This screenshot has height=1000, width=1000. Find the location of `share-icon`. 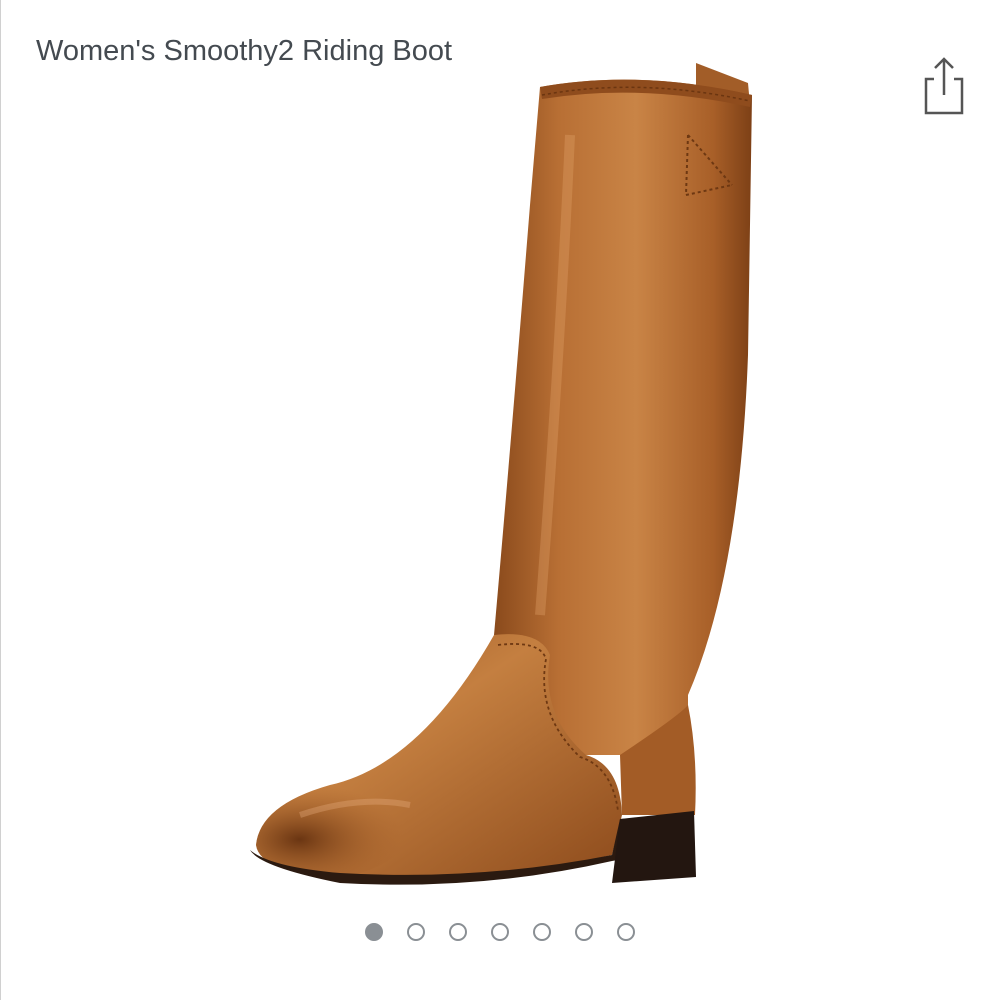

share-icon is located at coordinates (944, 86).